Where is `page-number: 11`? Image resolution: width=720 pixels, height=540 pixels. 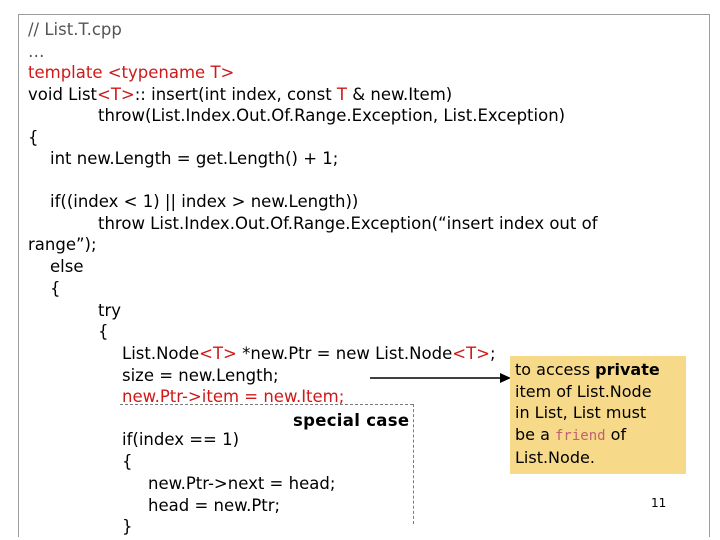
page-number: 11 is located at coordinates (659, 503).